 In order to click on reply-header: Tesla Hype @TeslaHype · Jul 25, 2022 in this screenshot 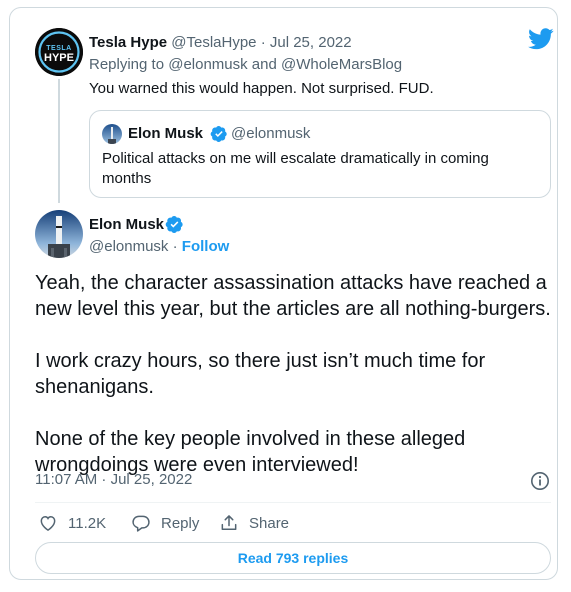, I will do `click(220, 42)`.